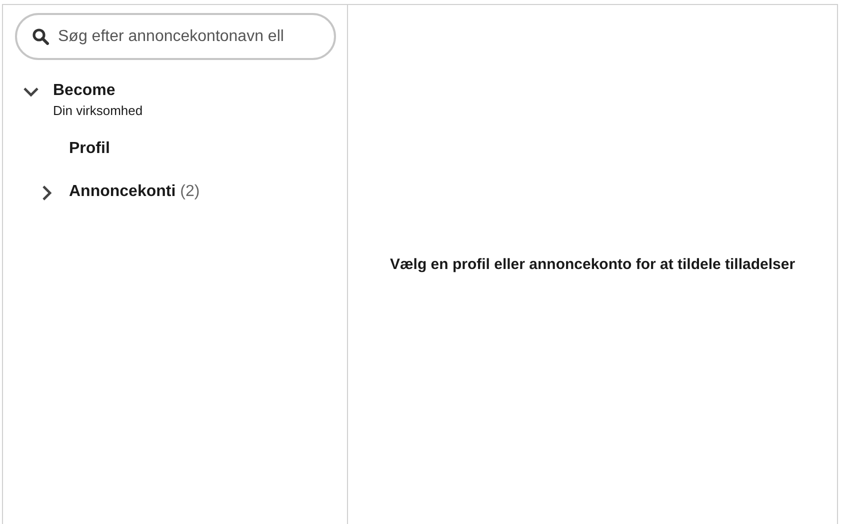  I want to click on search-field: Søg efter annoncekontonavn ell, so click(175, 36).